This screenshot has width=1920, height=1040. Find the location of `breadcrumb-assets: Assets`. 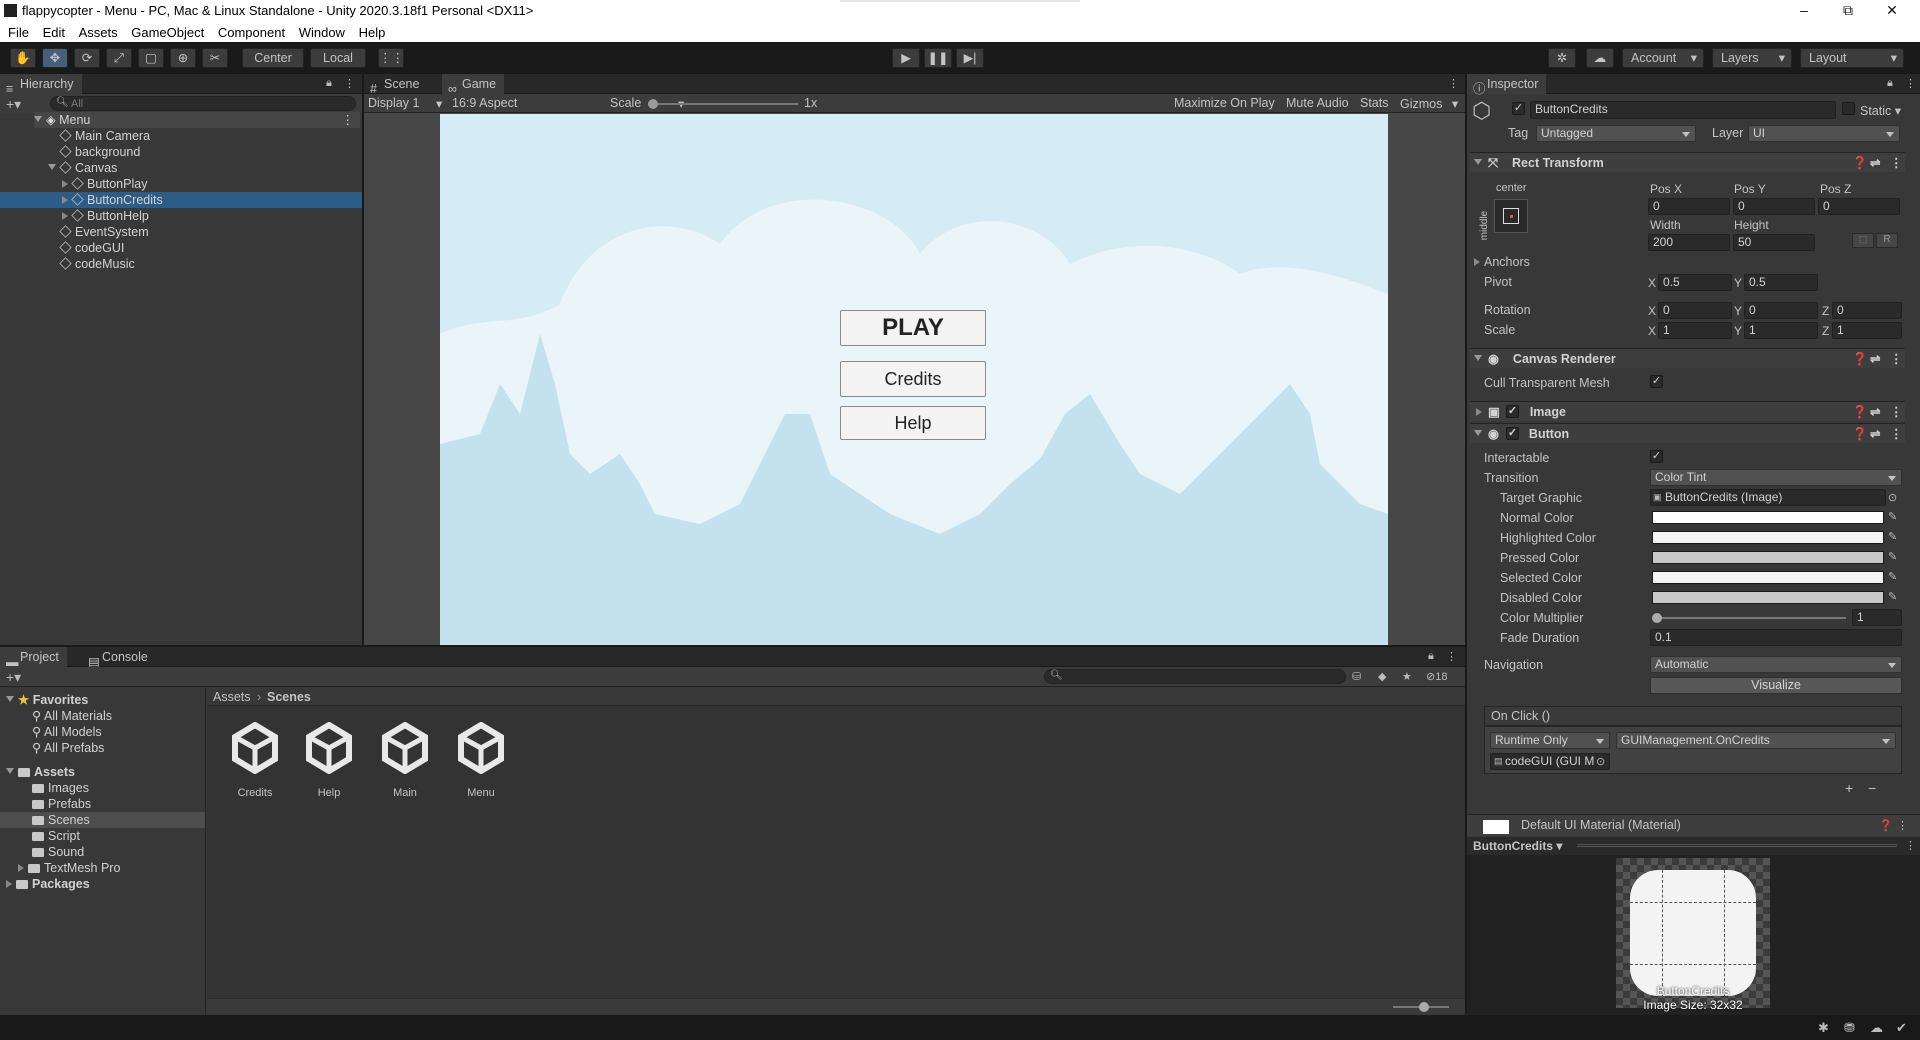

breadcrumb-assets: Assets is located at coordinates (232, 697).